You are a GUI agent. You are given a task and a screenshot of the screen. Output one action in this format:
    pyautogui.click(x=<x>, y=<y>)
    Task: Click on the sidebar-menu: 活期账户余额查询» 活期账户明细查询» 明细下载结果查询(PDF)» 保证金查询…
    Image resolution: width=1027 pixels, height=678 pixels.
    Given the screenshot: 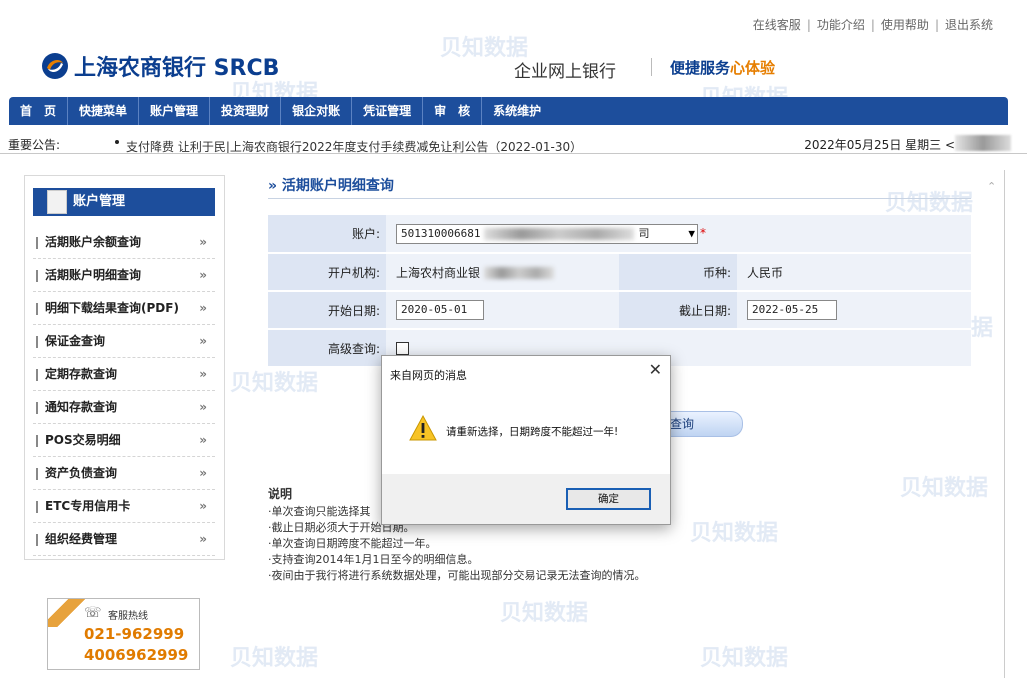 What is the action you would take?
    pyautogui.click(x=124, y=391)
    